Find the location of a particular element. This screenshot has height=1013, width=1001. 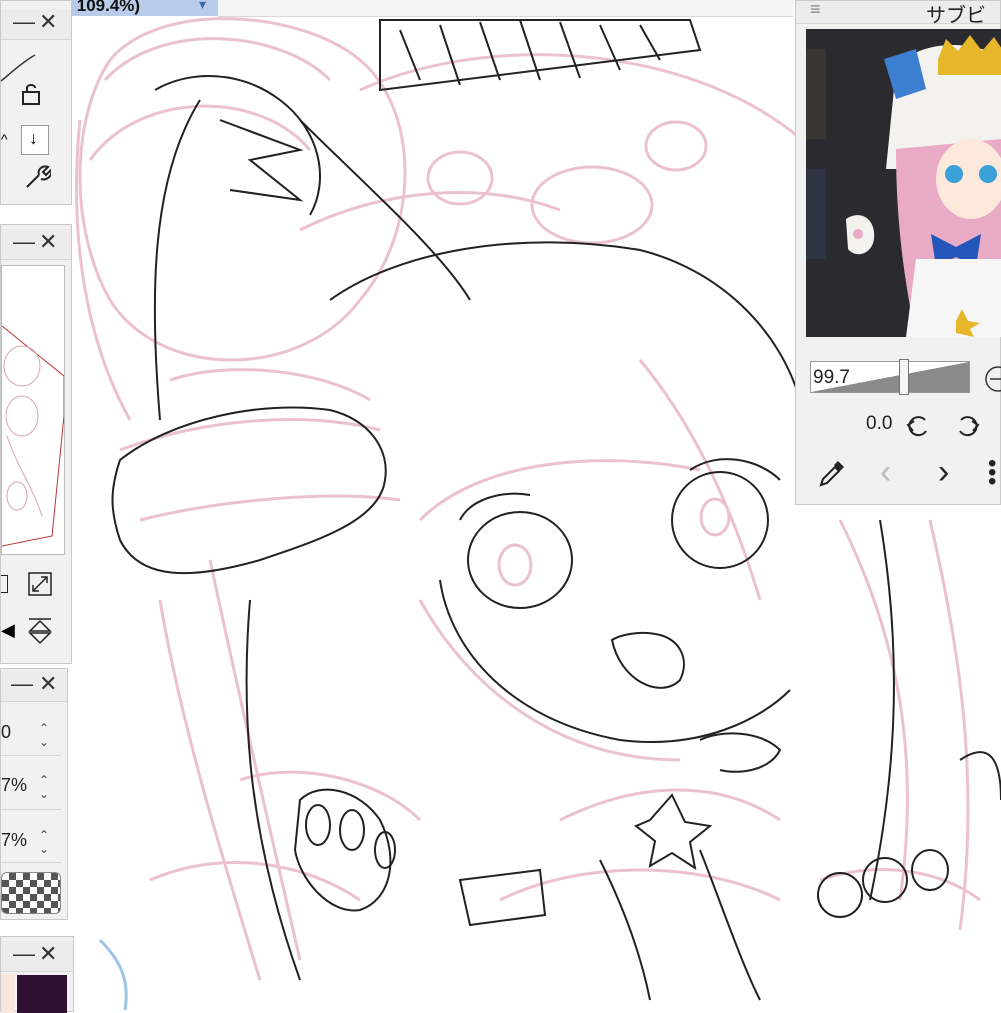

reference-image is located at coordinates (903, 183).